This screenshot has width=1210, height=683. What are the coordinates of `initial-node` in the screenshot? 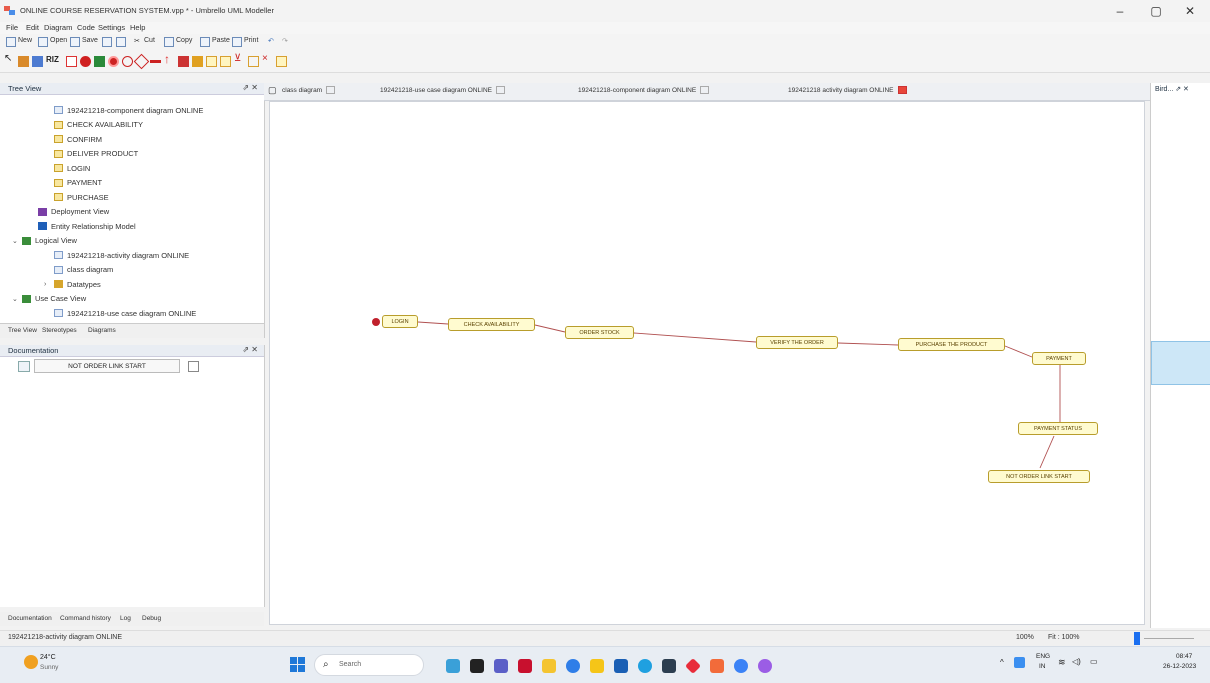 It's located at (376, 322).